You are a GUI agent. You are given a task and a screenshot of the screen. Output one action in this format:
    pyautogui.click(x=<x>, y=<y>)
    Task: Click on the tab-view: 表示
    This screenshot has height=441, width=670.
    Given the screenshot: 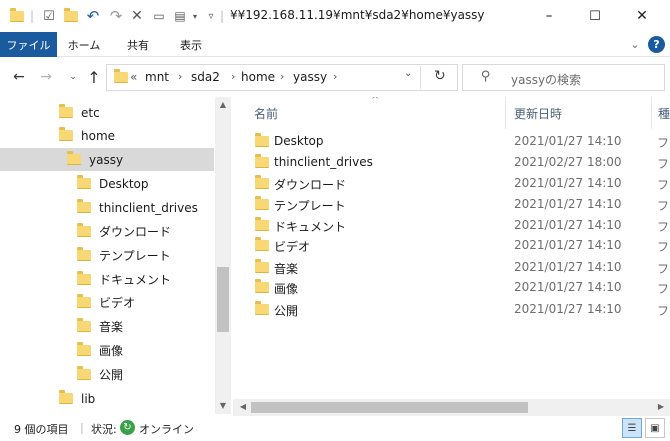 What is the action you would take?
    pyautogui.click(x=191, y=44)
    